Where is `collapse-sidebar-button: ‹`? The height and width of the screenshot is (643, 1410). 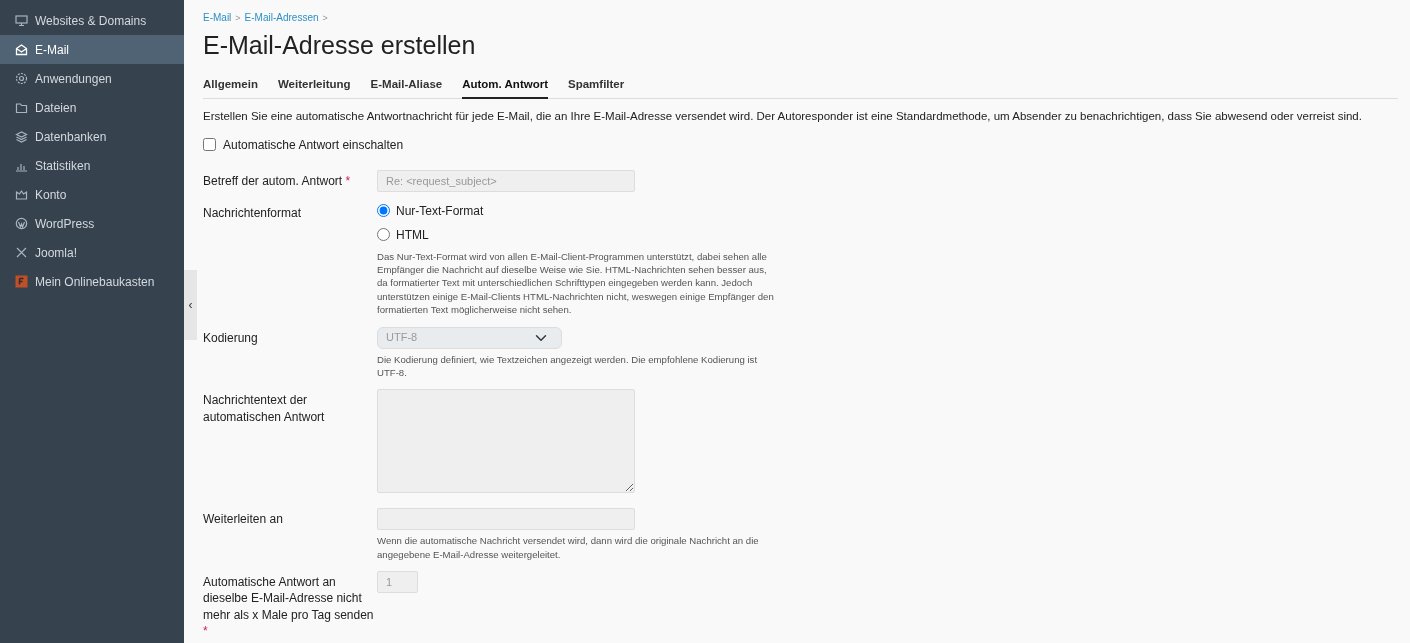
collapse-sidebar-button: ‹ is located at coordinates (190, 305).